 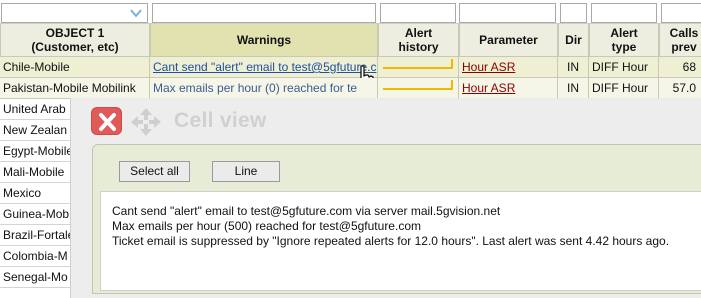 I want to click on column-header-alert-type: Alert type, so click(x=624, y=40).